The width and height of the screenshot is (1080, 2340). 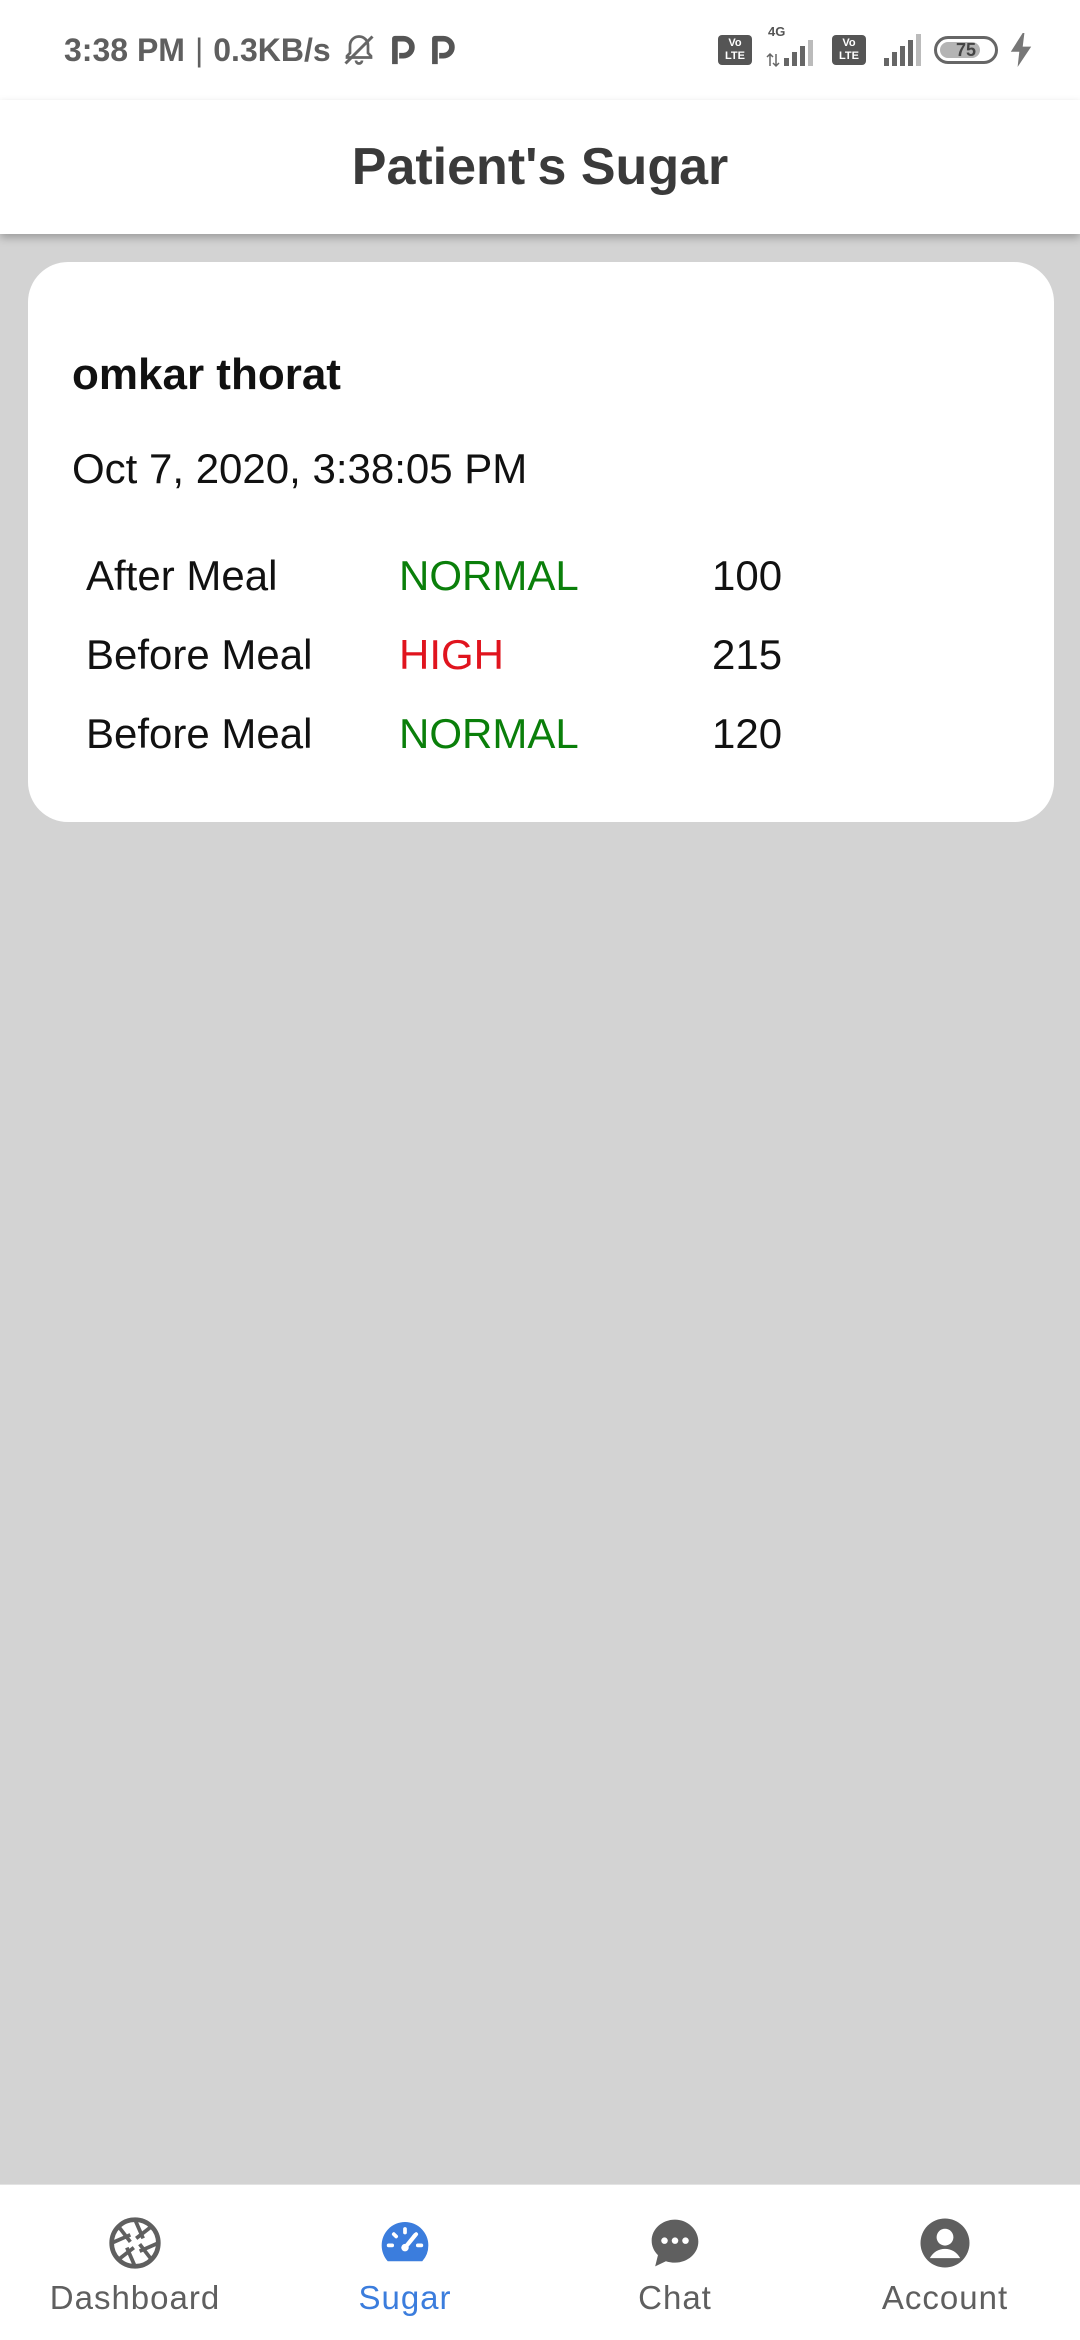 I want to click on battery-icon: 75, so click(x=966, y=50).